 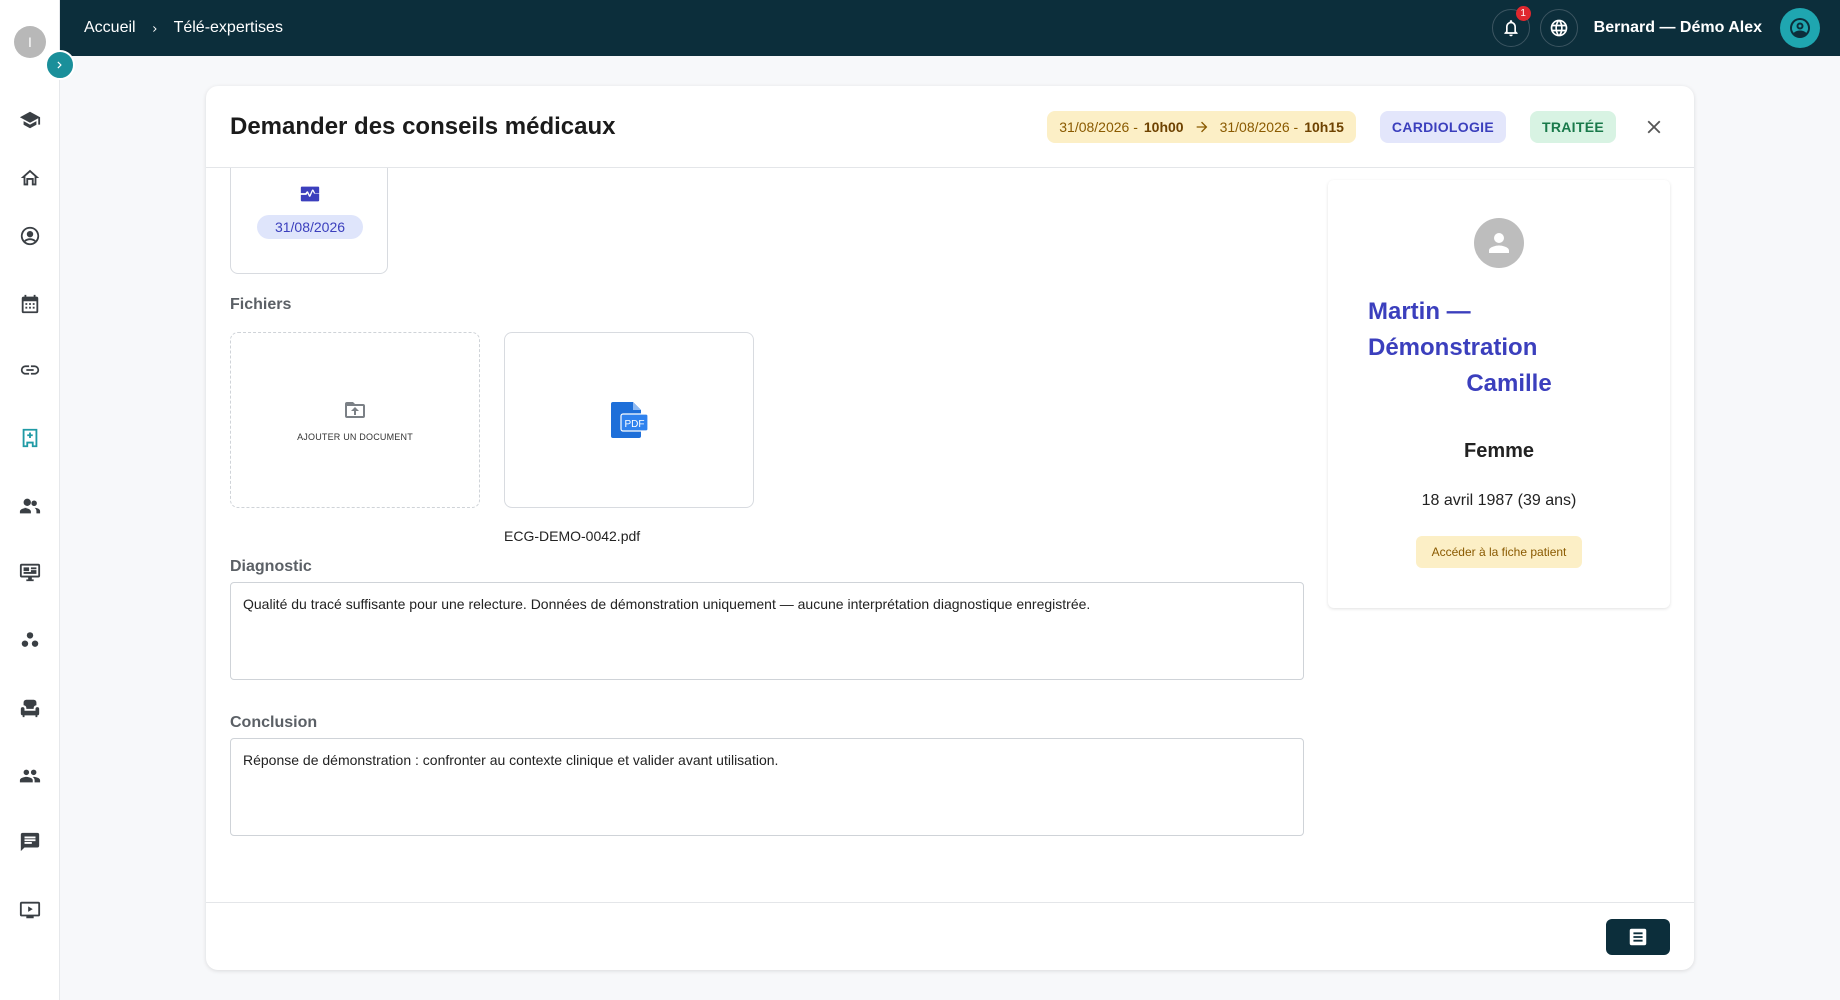 I want to click on exam-card: 31/08/2026, so click(x=309, y=221).